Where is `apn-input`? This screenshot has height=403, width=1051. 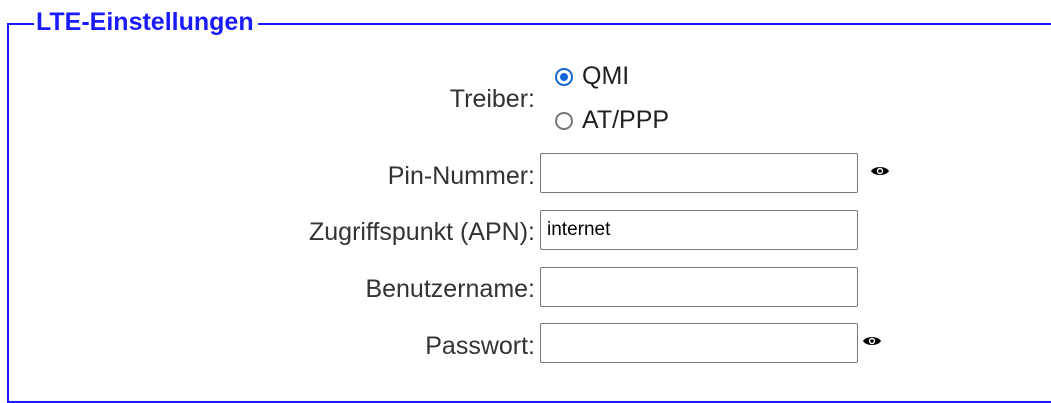
apn-input is located at coordinates (699, 230).